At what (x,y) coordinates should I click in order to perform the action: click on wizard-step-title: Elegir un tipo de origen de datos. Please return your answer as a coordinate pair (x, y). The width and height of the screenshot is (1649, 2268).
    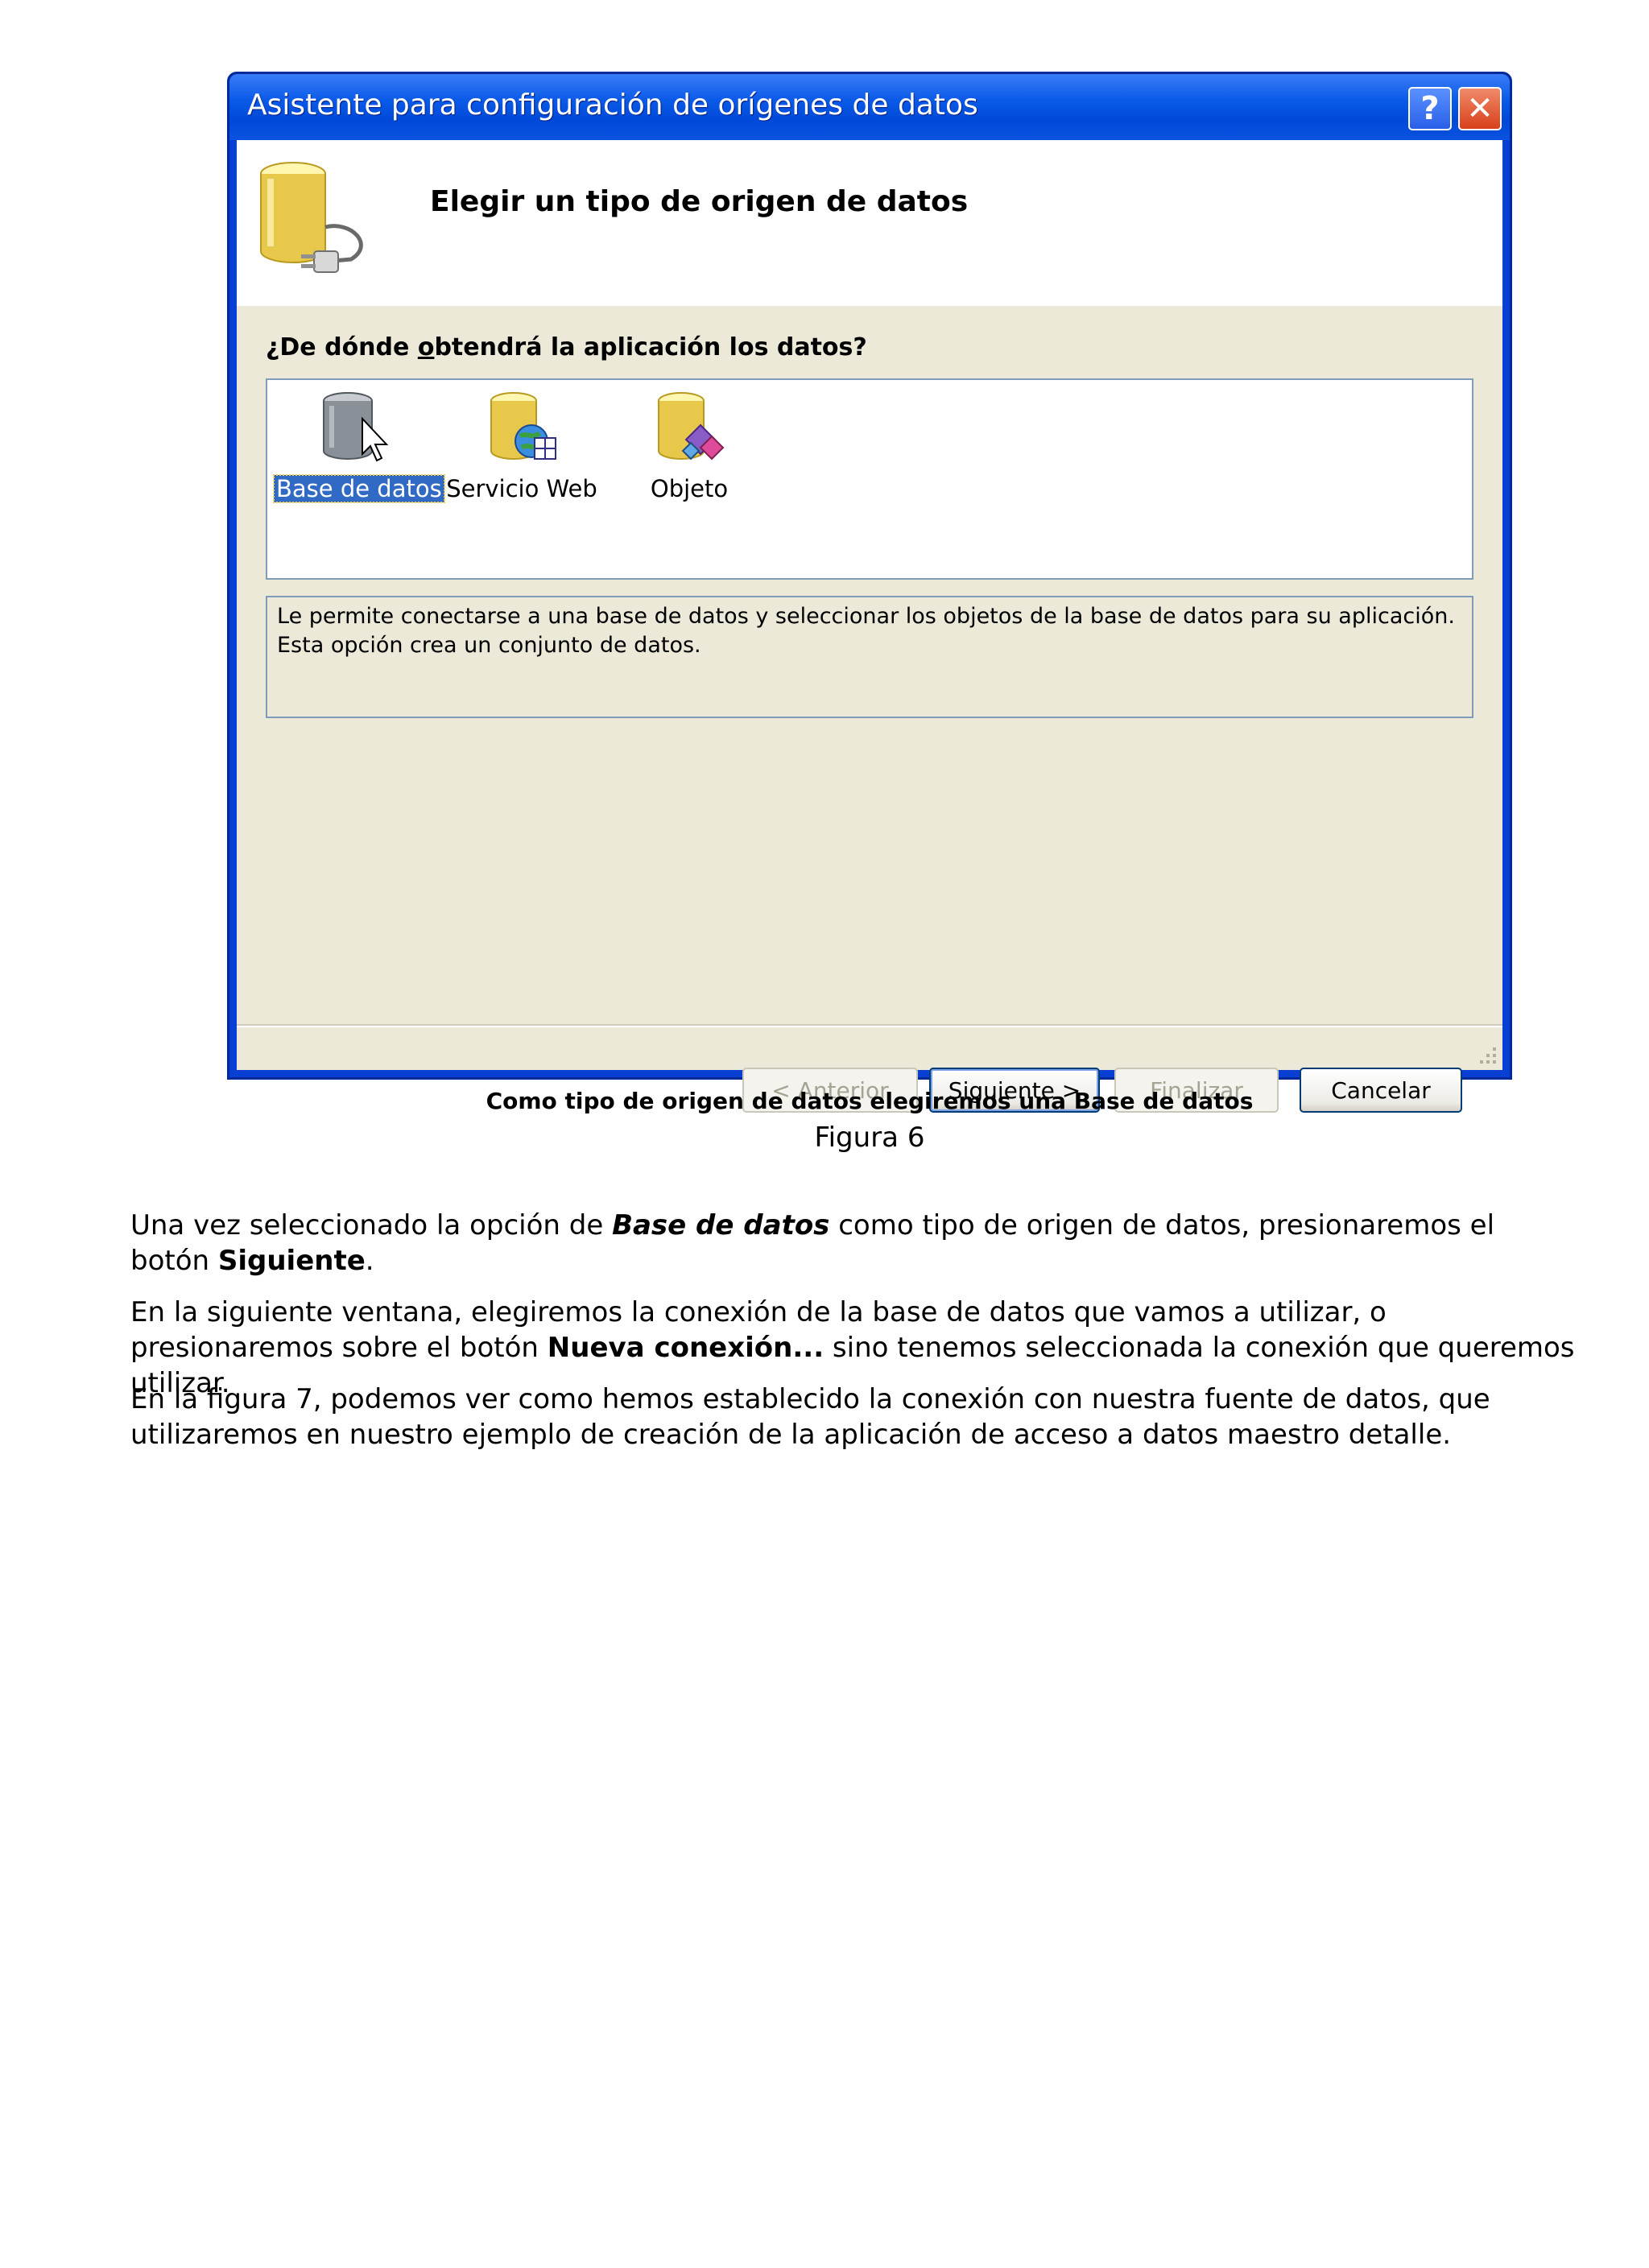
    Looking at the image, I should click on (699, 201).